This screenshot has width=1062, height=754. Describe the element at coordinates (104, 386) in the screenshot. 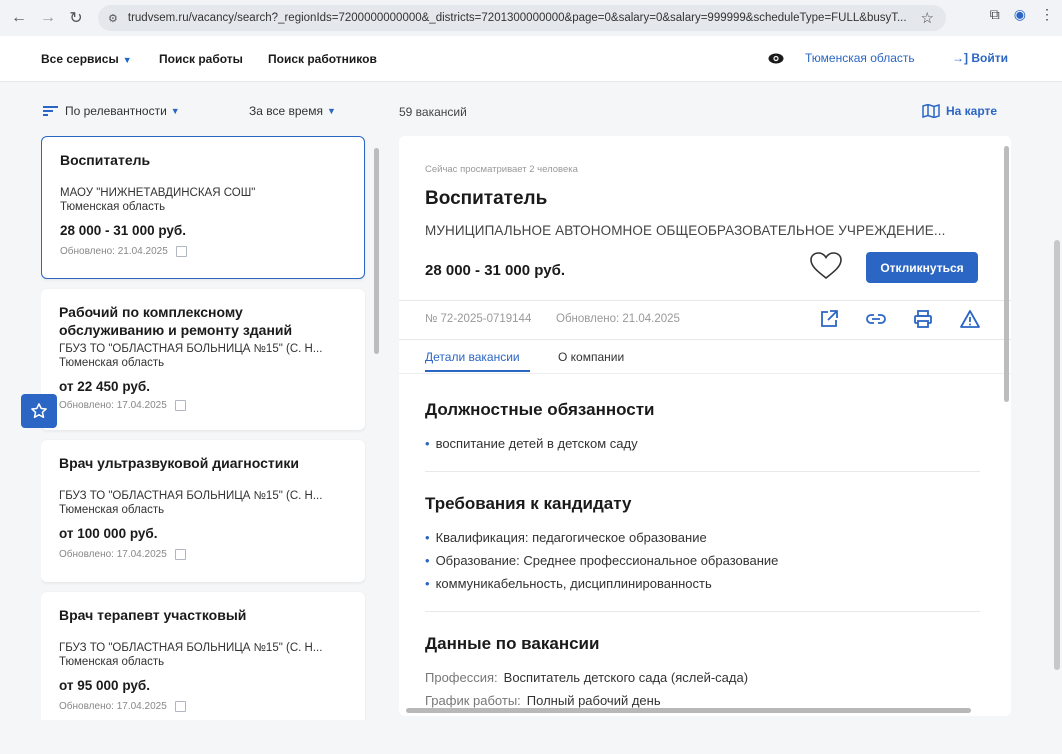

I see `card-salary: от 22 450 руб.` at that location.